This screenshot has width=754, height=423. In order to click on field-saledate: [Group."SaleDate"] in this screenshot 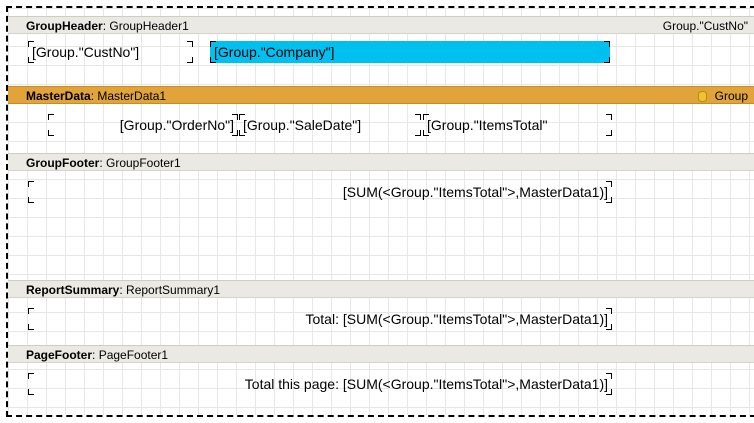, I will do `click(330, 125)`.